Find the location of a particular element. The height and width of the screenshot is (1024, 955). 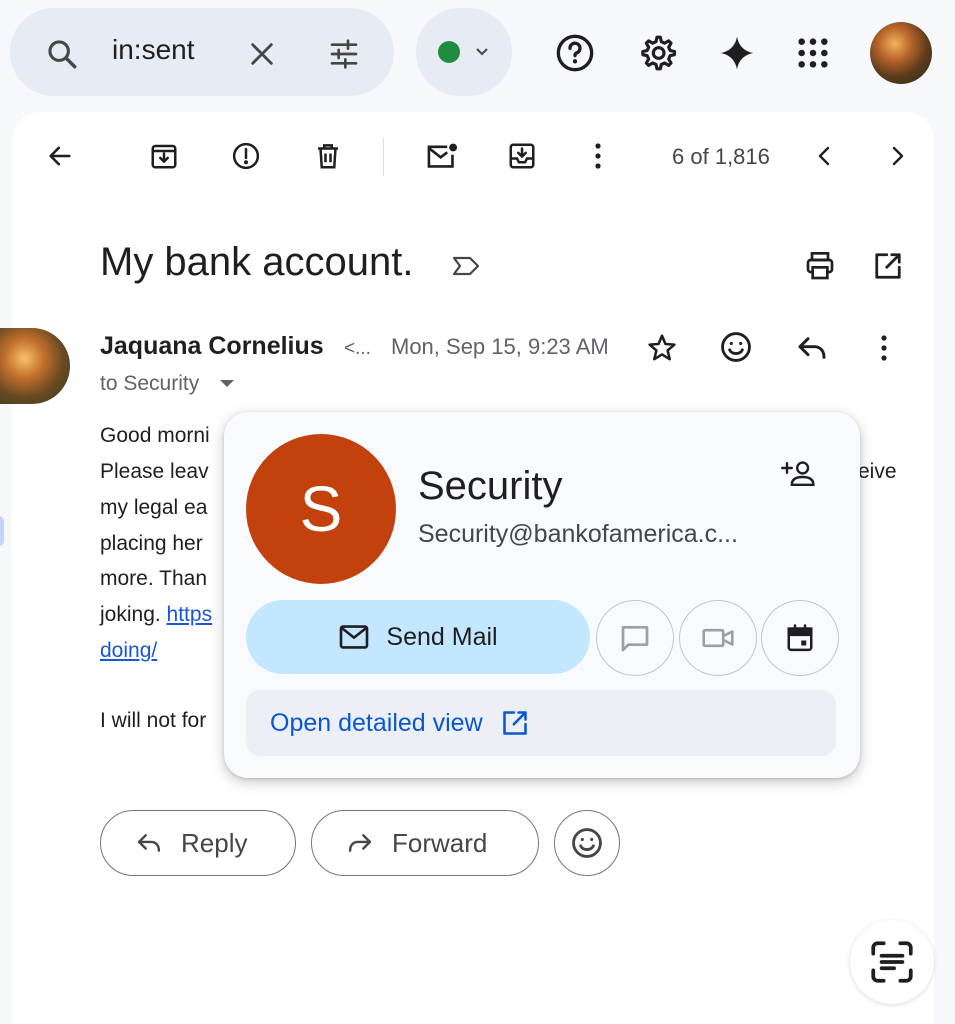

filter-icon is located at coordinates (344, 54).